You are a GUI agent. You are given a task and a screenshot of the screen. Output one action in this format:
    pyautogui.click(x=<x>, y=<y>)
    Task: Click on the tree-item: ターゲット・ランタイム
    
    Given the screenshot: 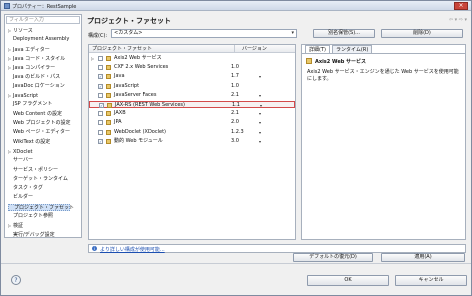 What is the action you would take?
    pyautogui.click(x=38, y=179)
    